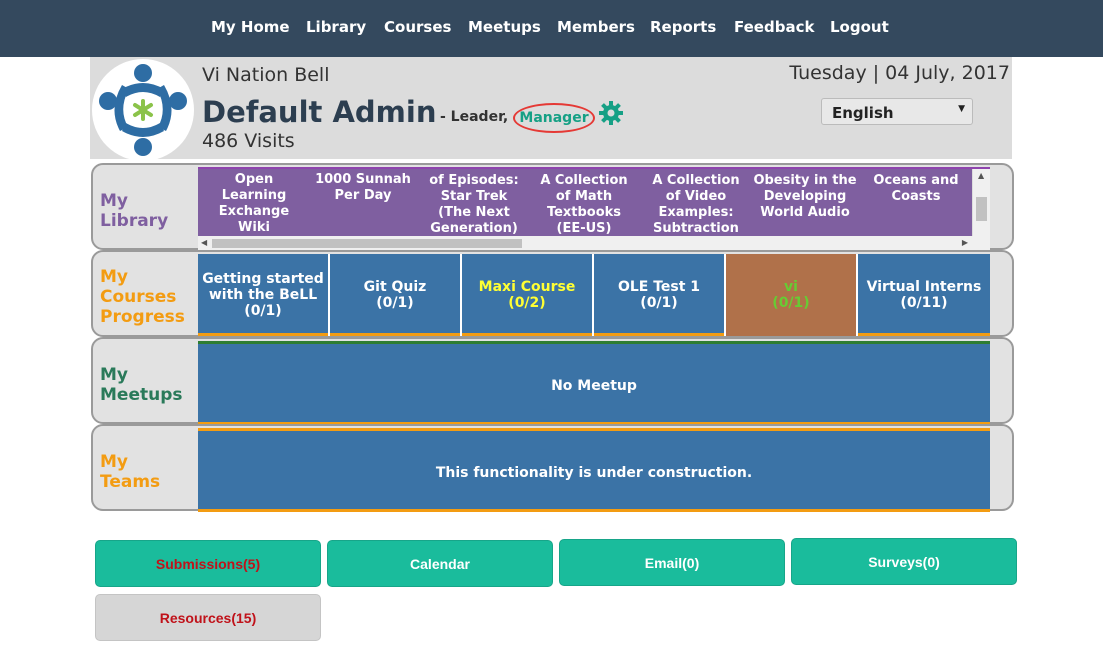 The image size is (1103, 657). Describe the element at coordinates (250, 27) in the screenshot. I see `nav-my-home: My Home` at that location.